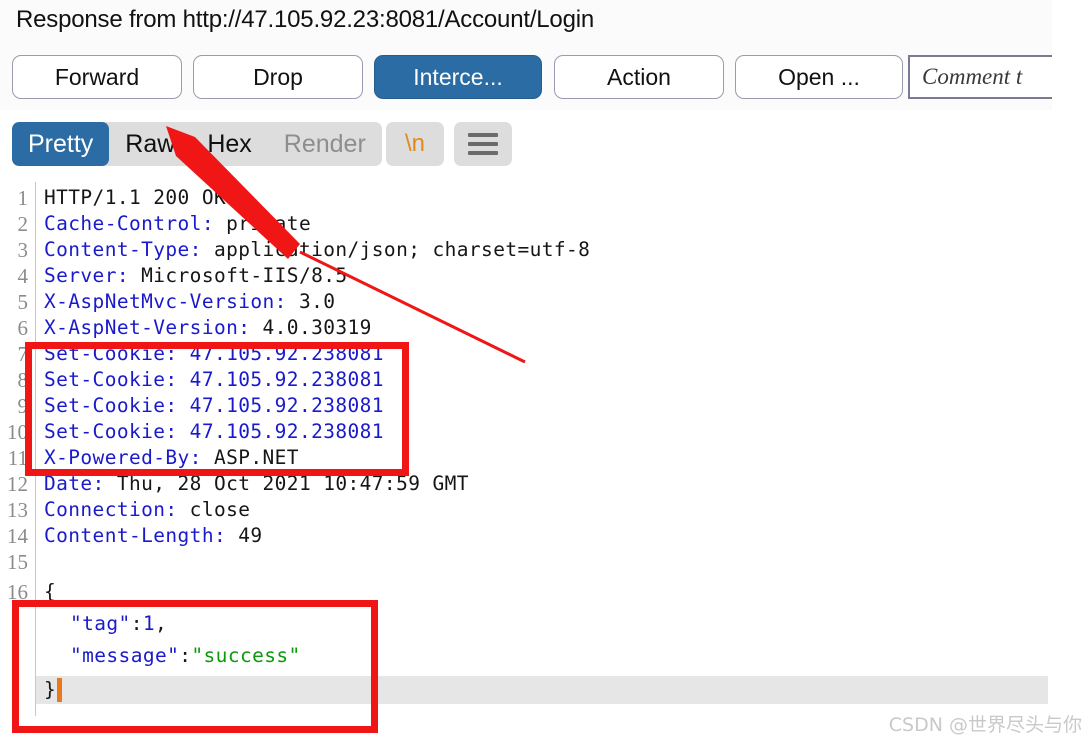 The width and height of the screenshot is (1092, 745). What do you see at coordinates (97, 77) in the screenshot?
I see `forward-button: Forward` at bounding box center [97, 77].